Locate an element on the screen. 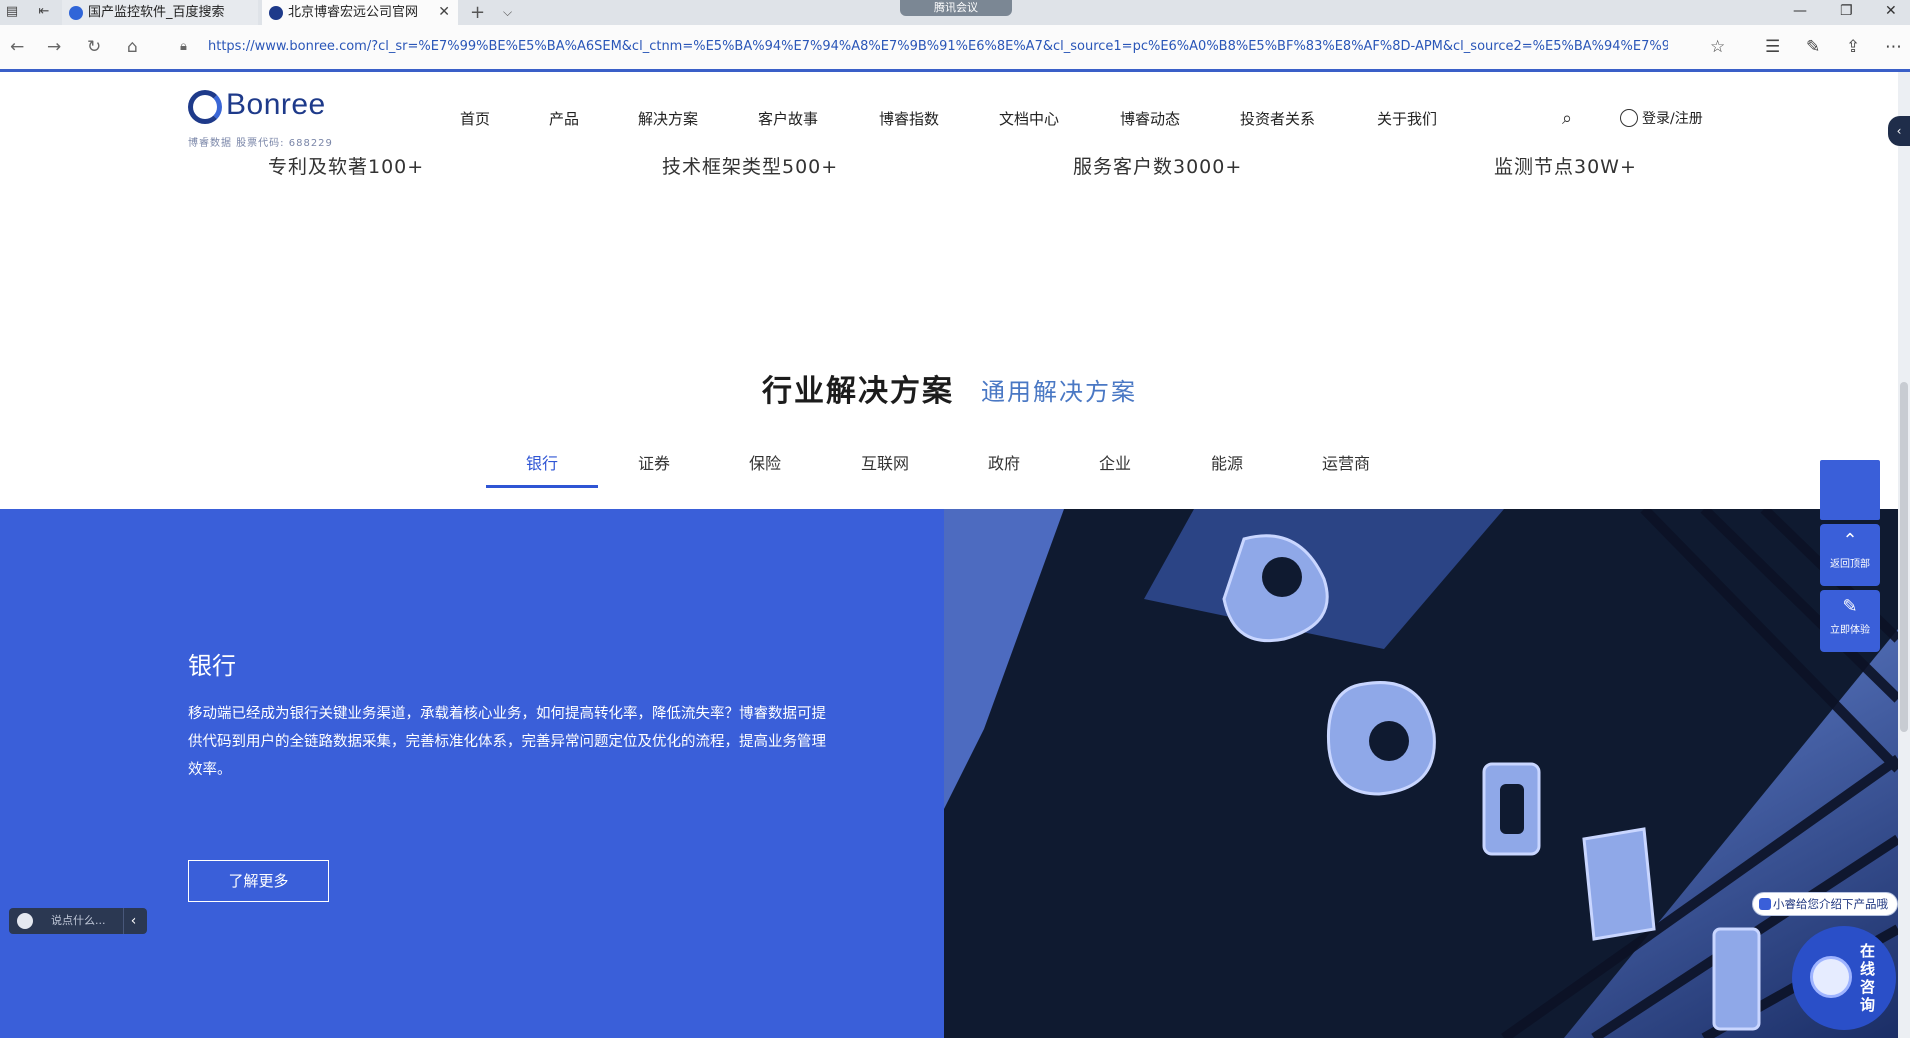  tab-insurance: 保险 is located at coordinates (765, 462).